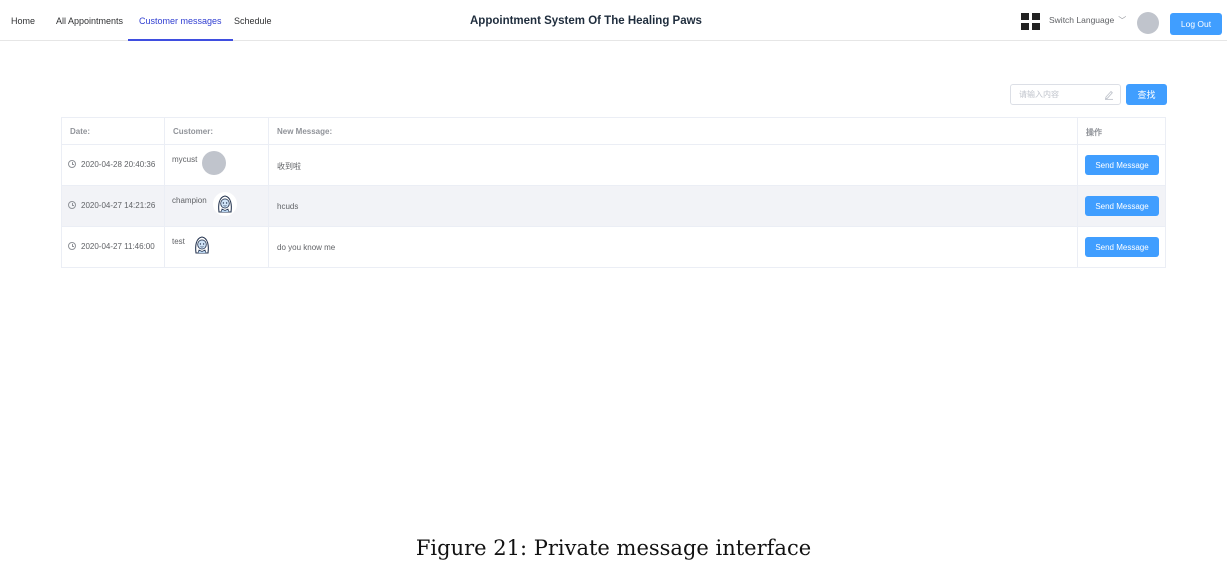  I want to click on message-date: 2020-04-27 11:46:00, so click(118, 246).